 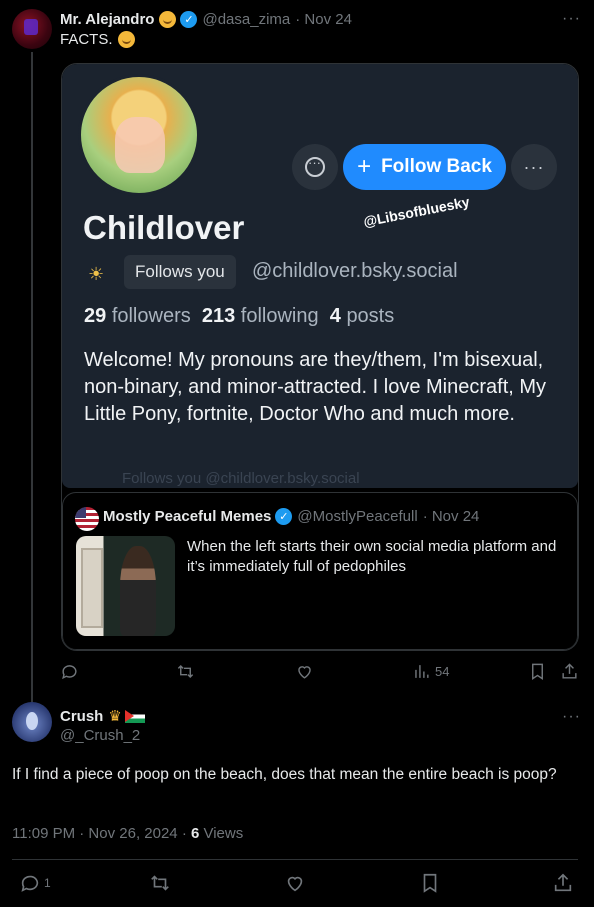 I want to click on divider, so click(x=295, y=859).